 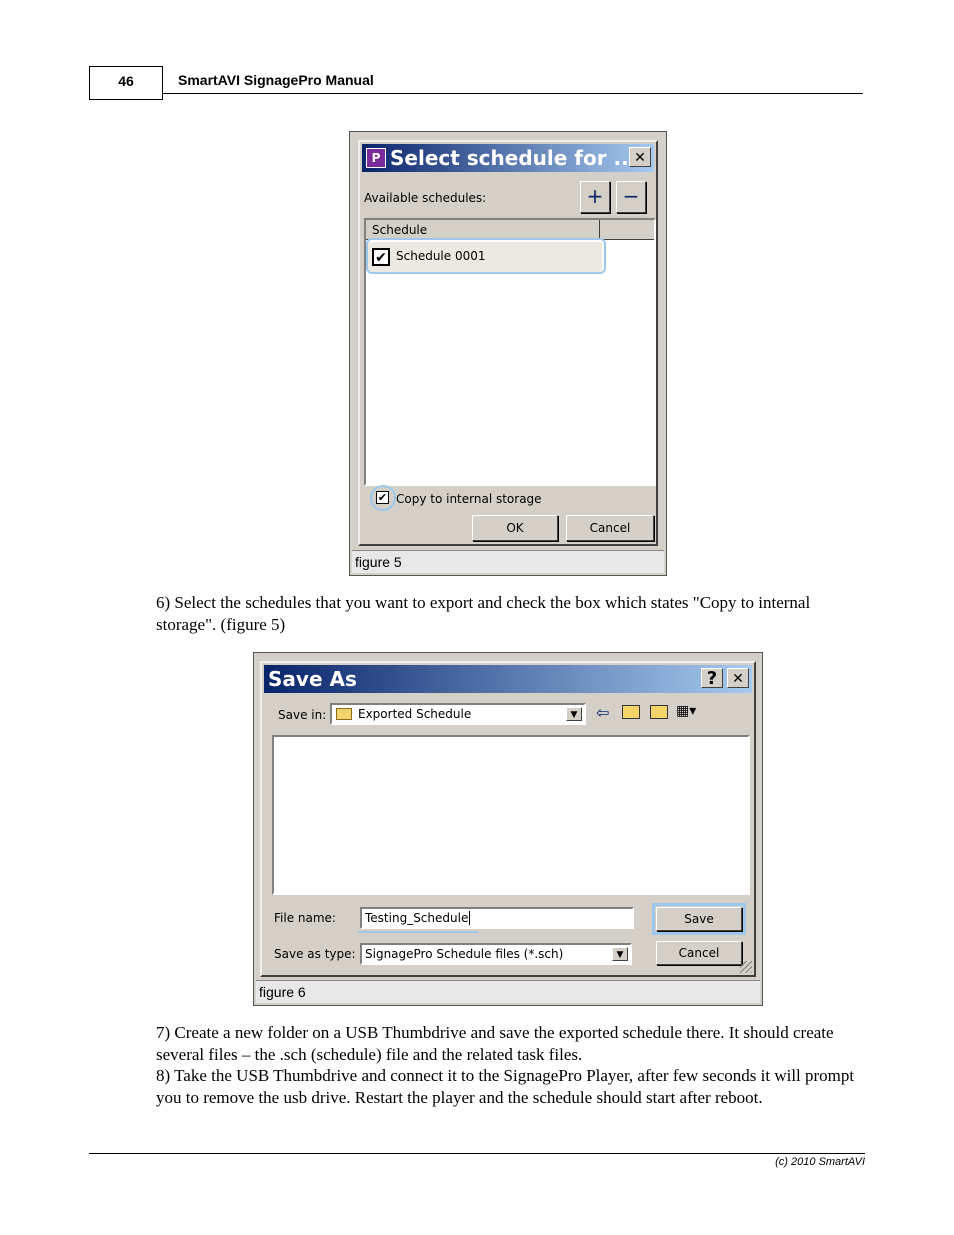 I want to click on up-folder-icon, so click(x=631, y=712).